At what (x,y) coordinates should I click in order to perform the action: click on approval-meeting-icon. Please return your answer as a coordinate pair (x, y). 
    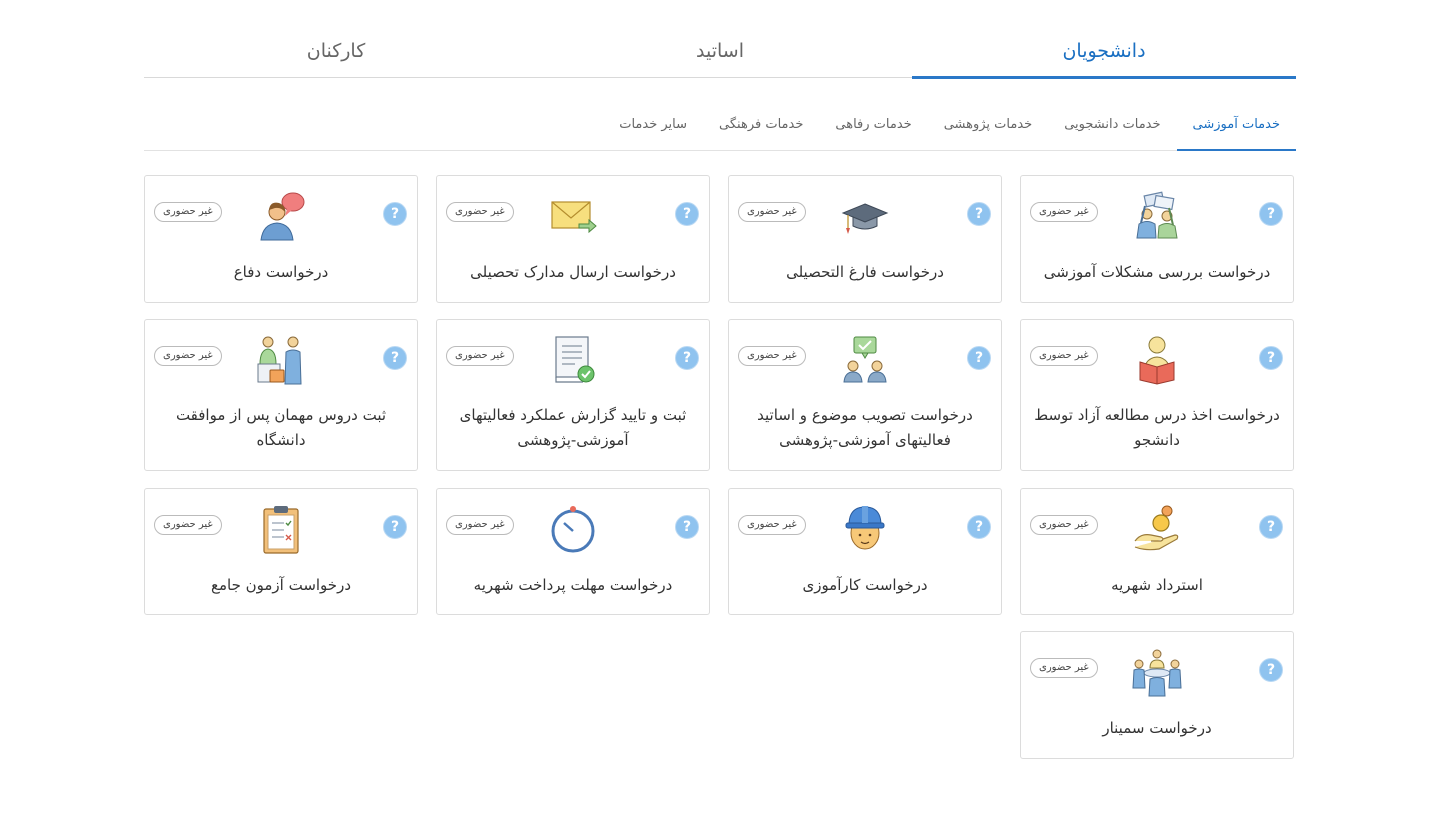
    Looking at the image, I should click on (865, 360).